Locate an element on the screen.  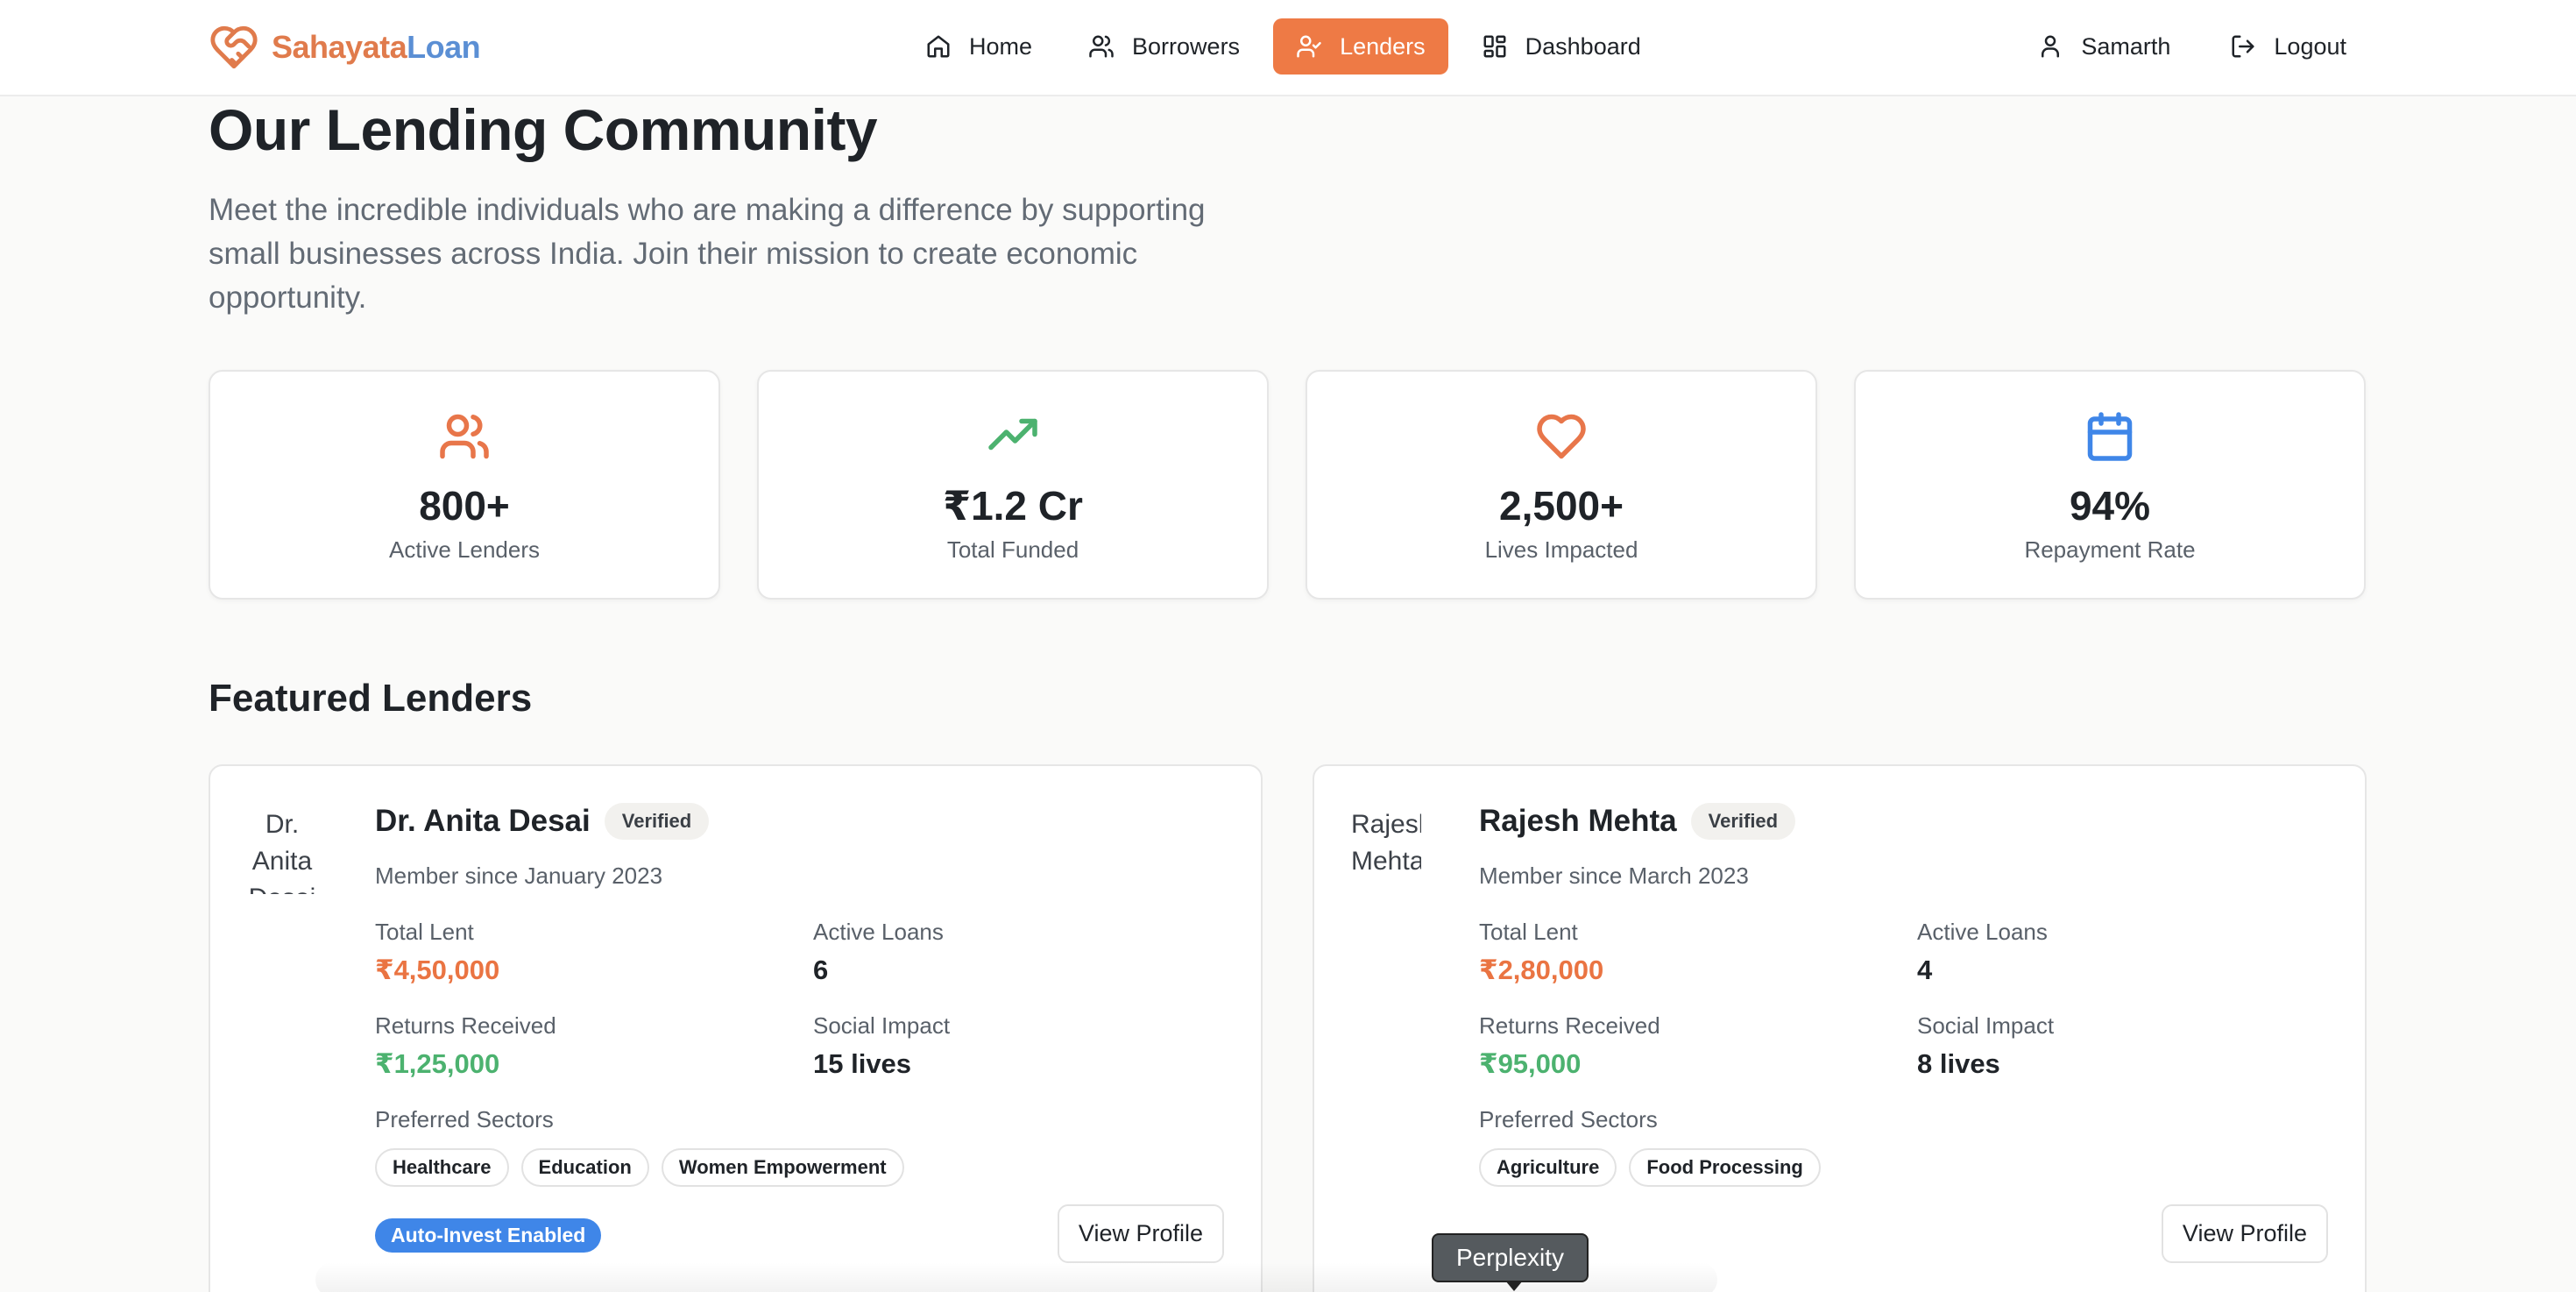
dashboard-icon is located at coordinates (1494, 47).